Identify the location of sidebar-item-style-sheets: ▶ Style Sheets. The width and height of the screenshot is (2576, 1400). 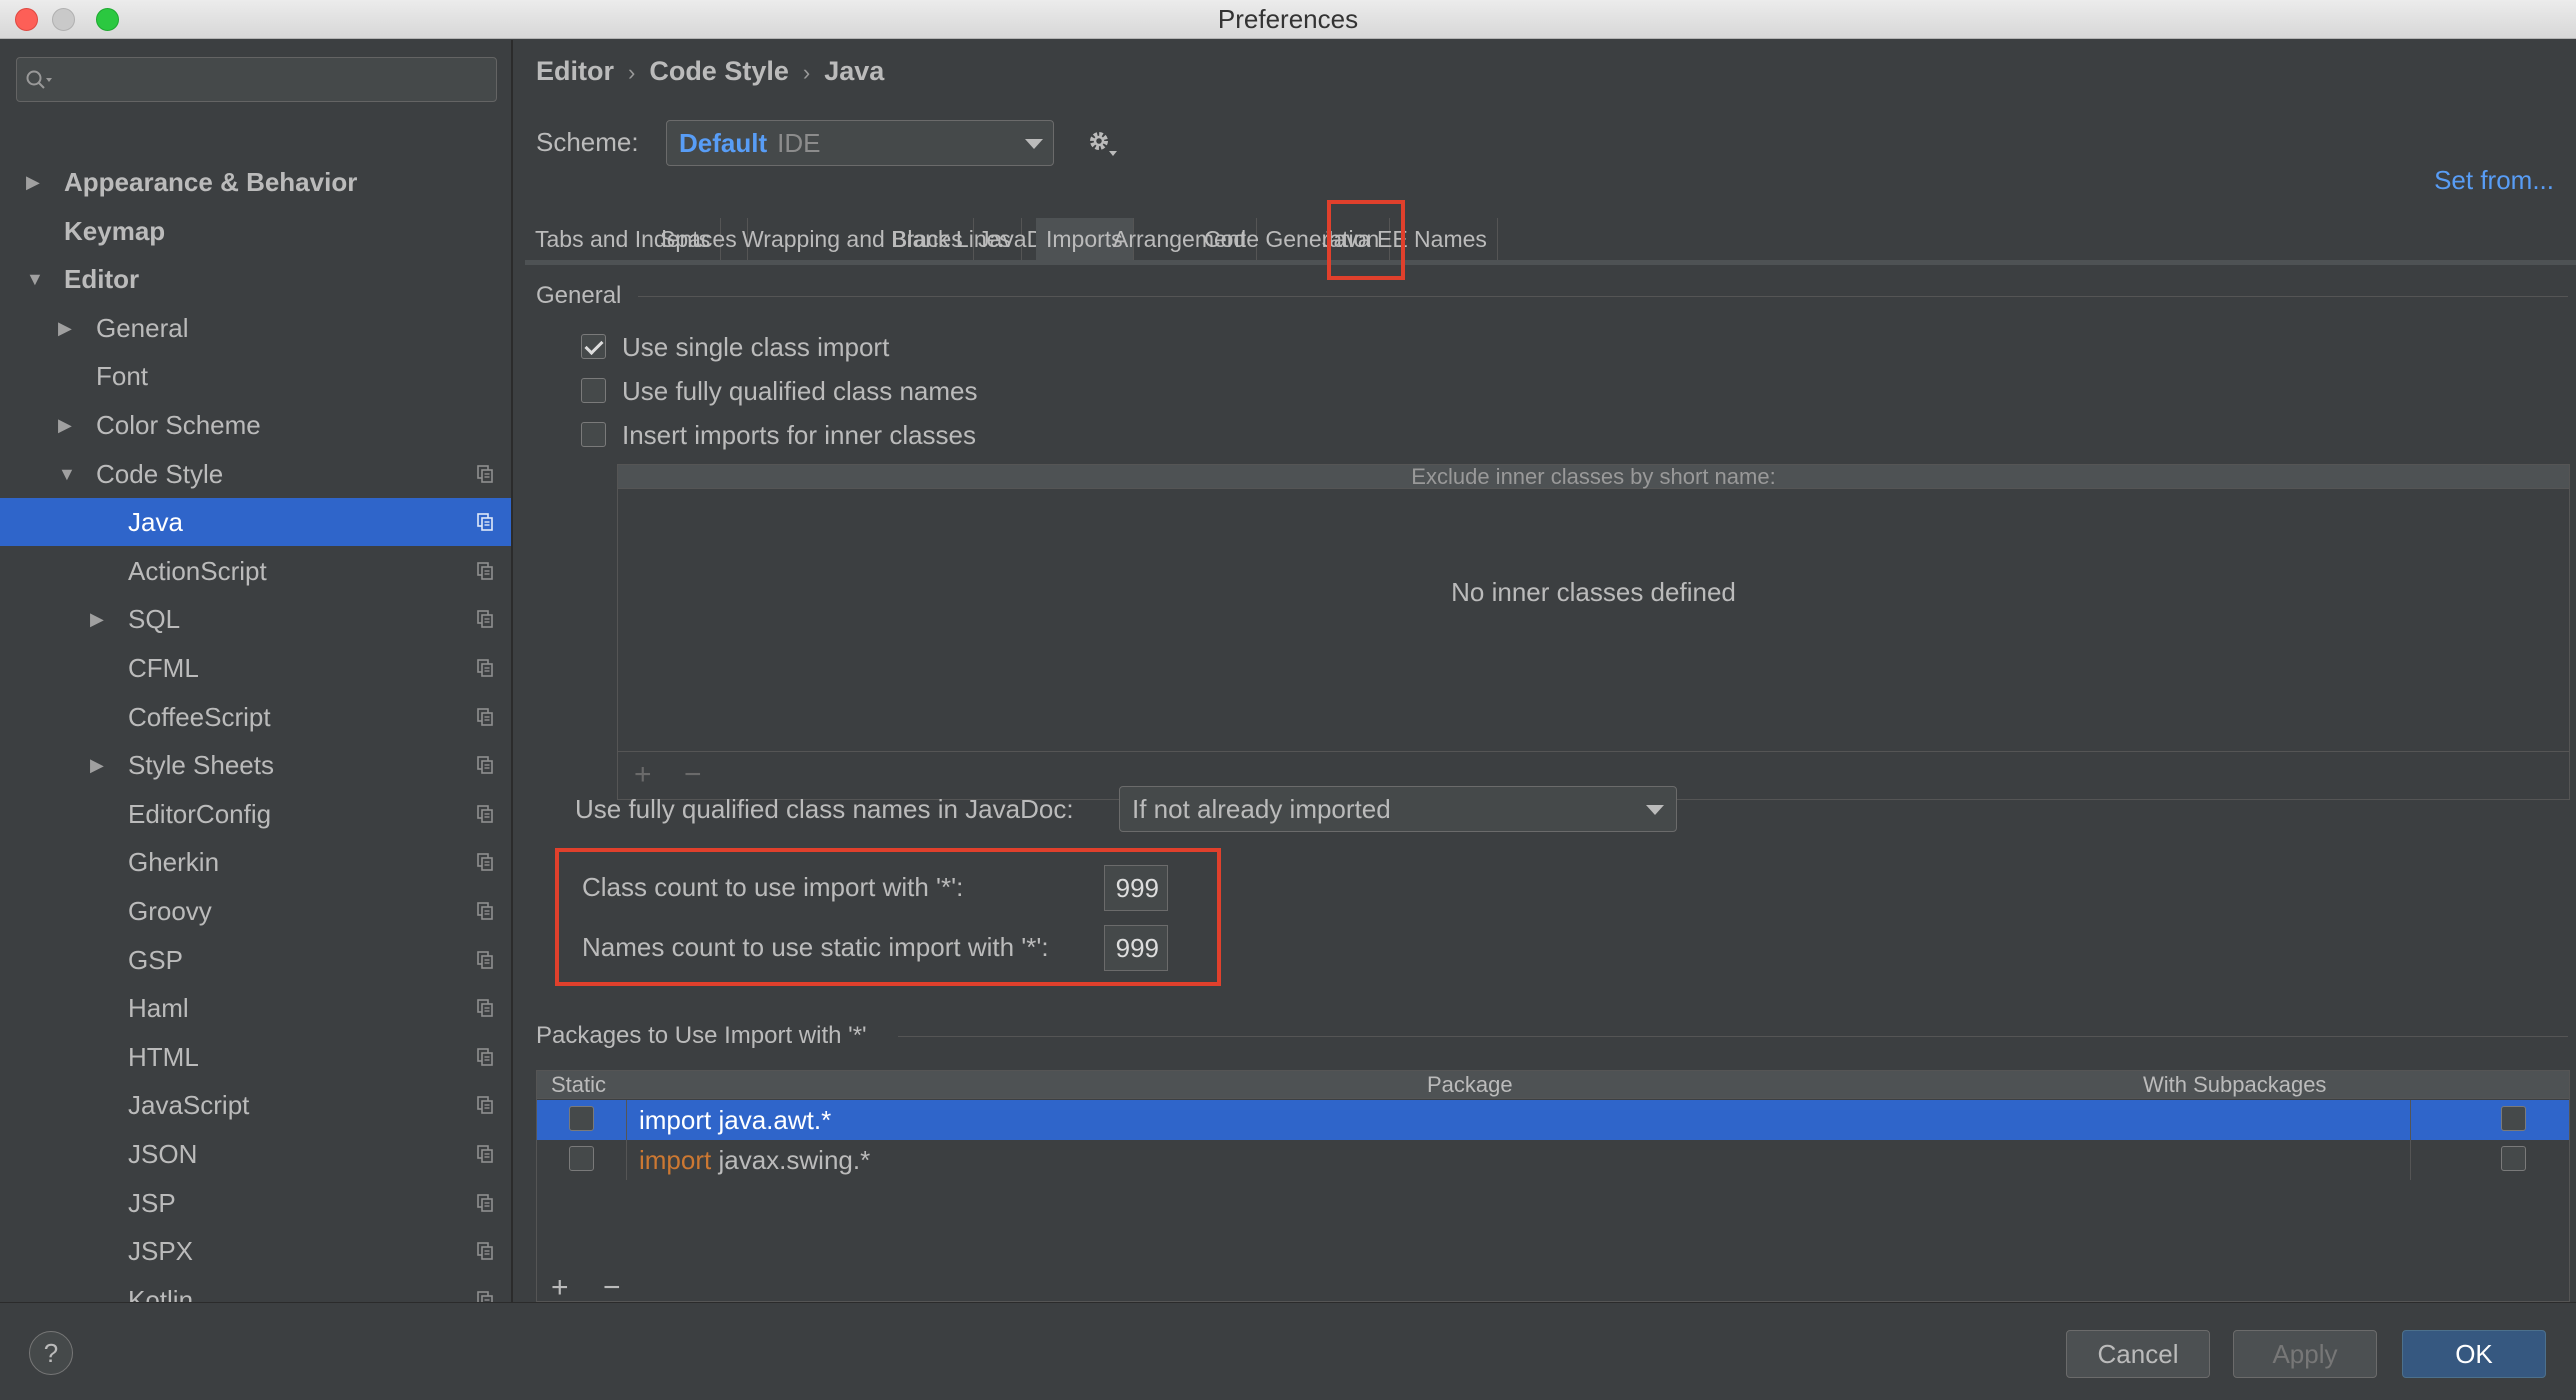
(255, 765).